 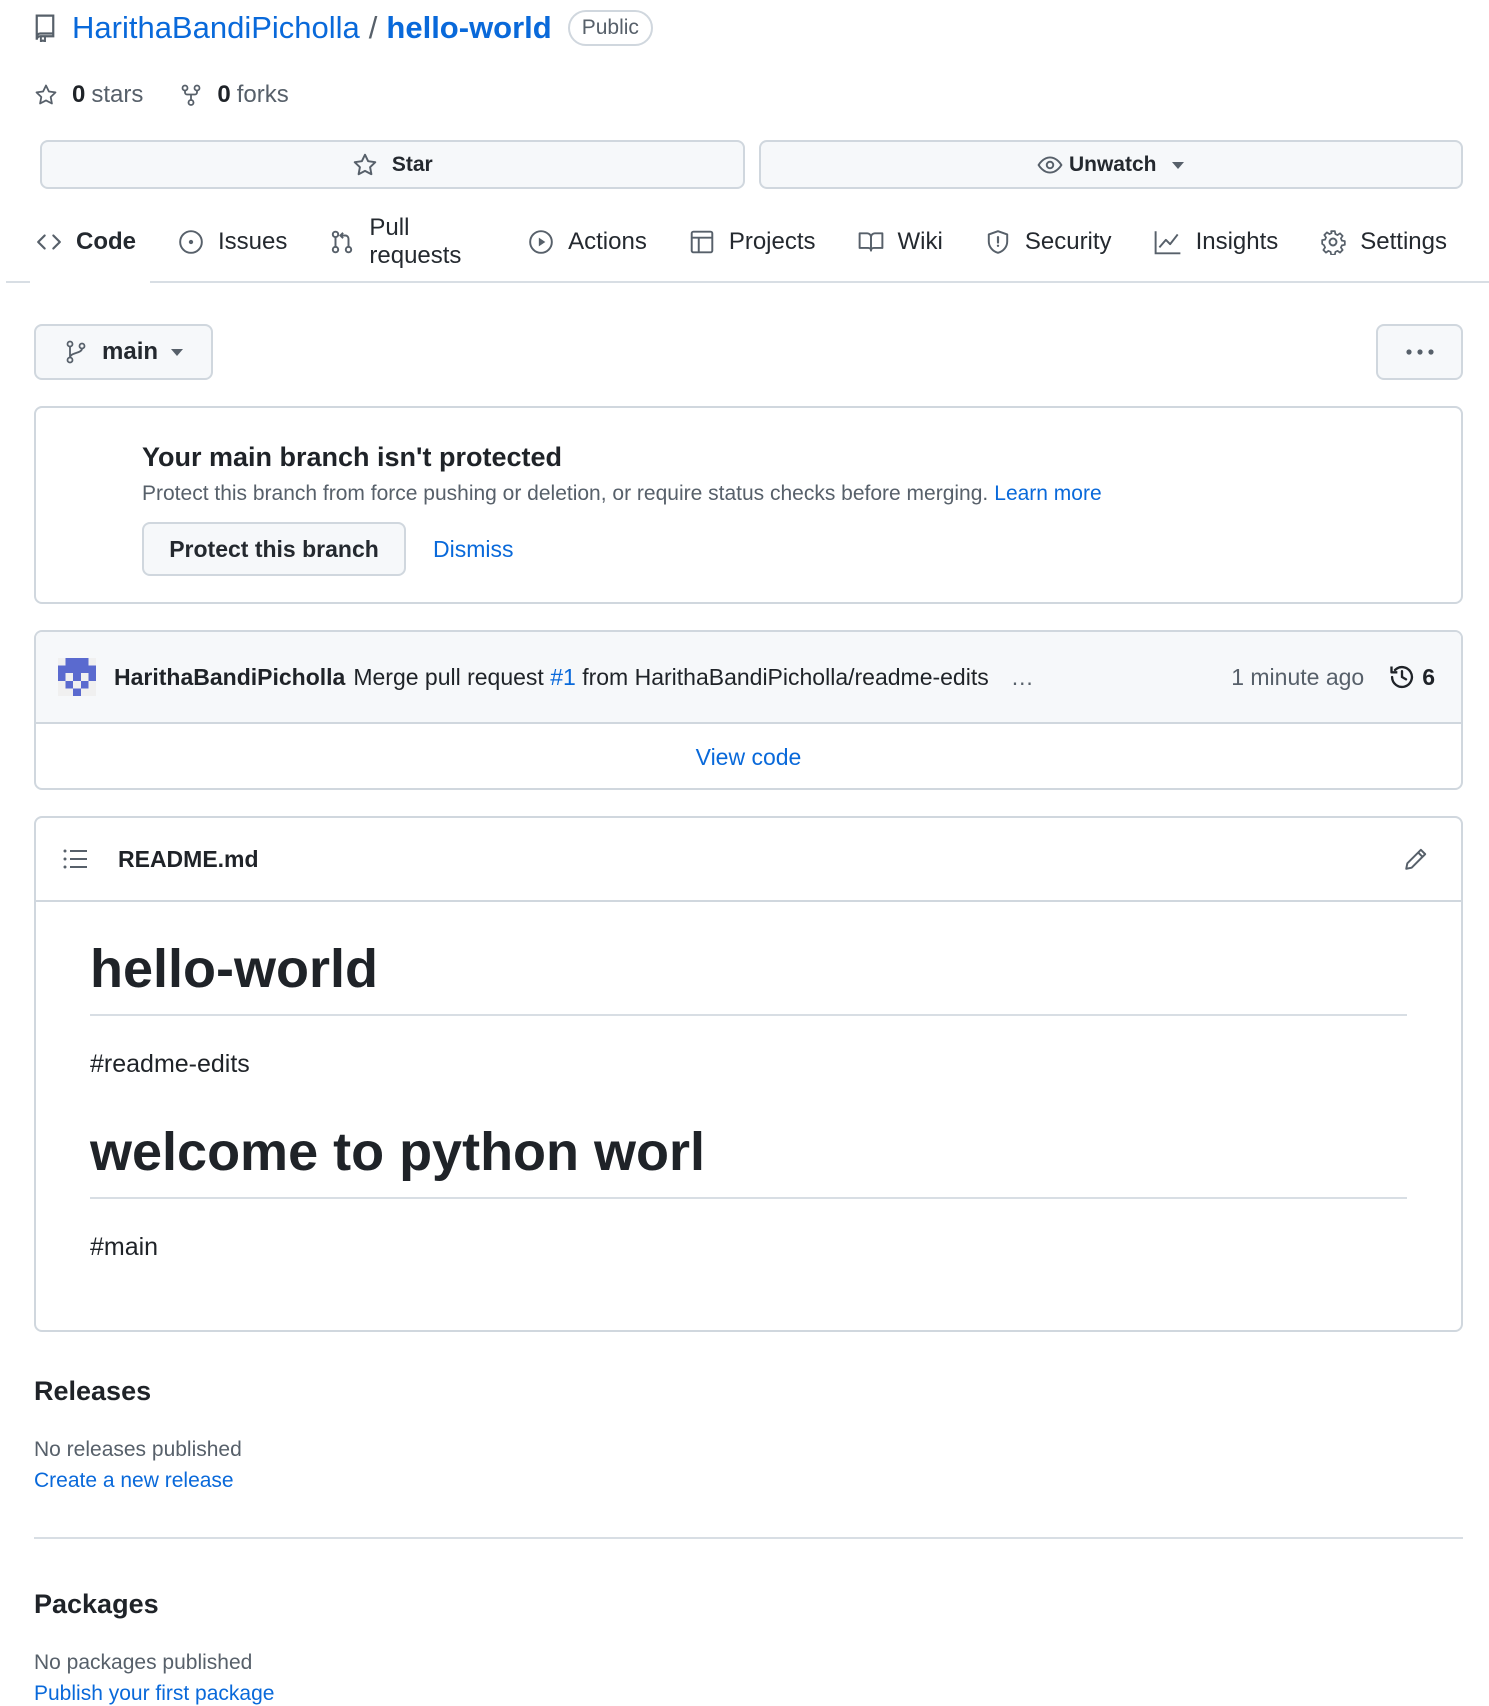 I want to click on eye-icon, so click(x=1050, y=165).